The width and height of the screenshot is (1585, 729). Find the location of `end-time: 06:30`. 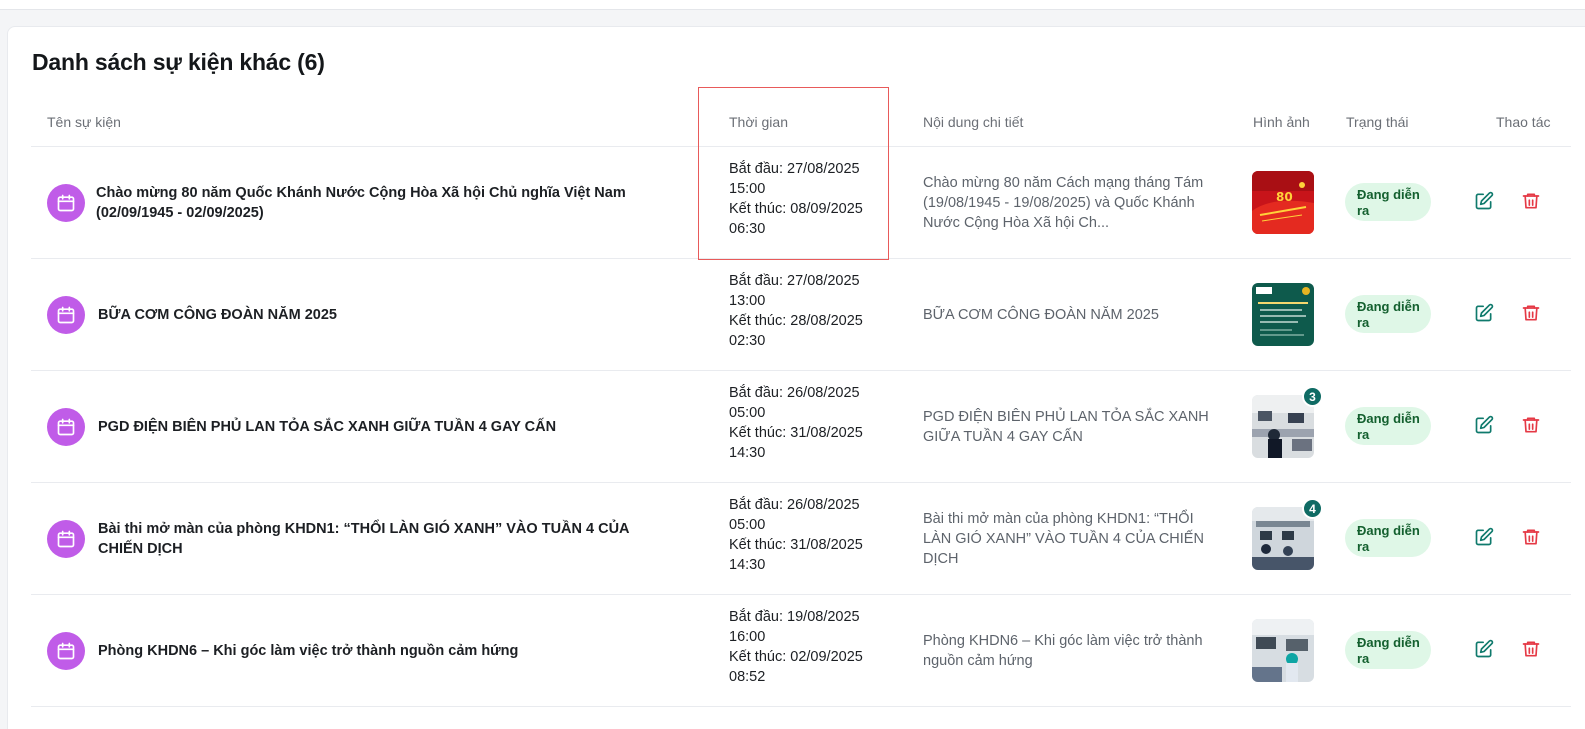

end-time: 06:30 is located at coordinates (747, 229).